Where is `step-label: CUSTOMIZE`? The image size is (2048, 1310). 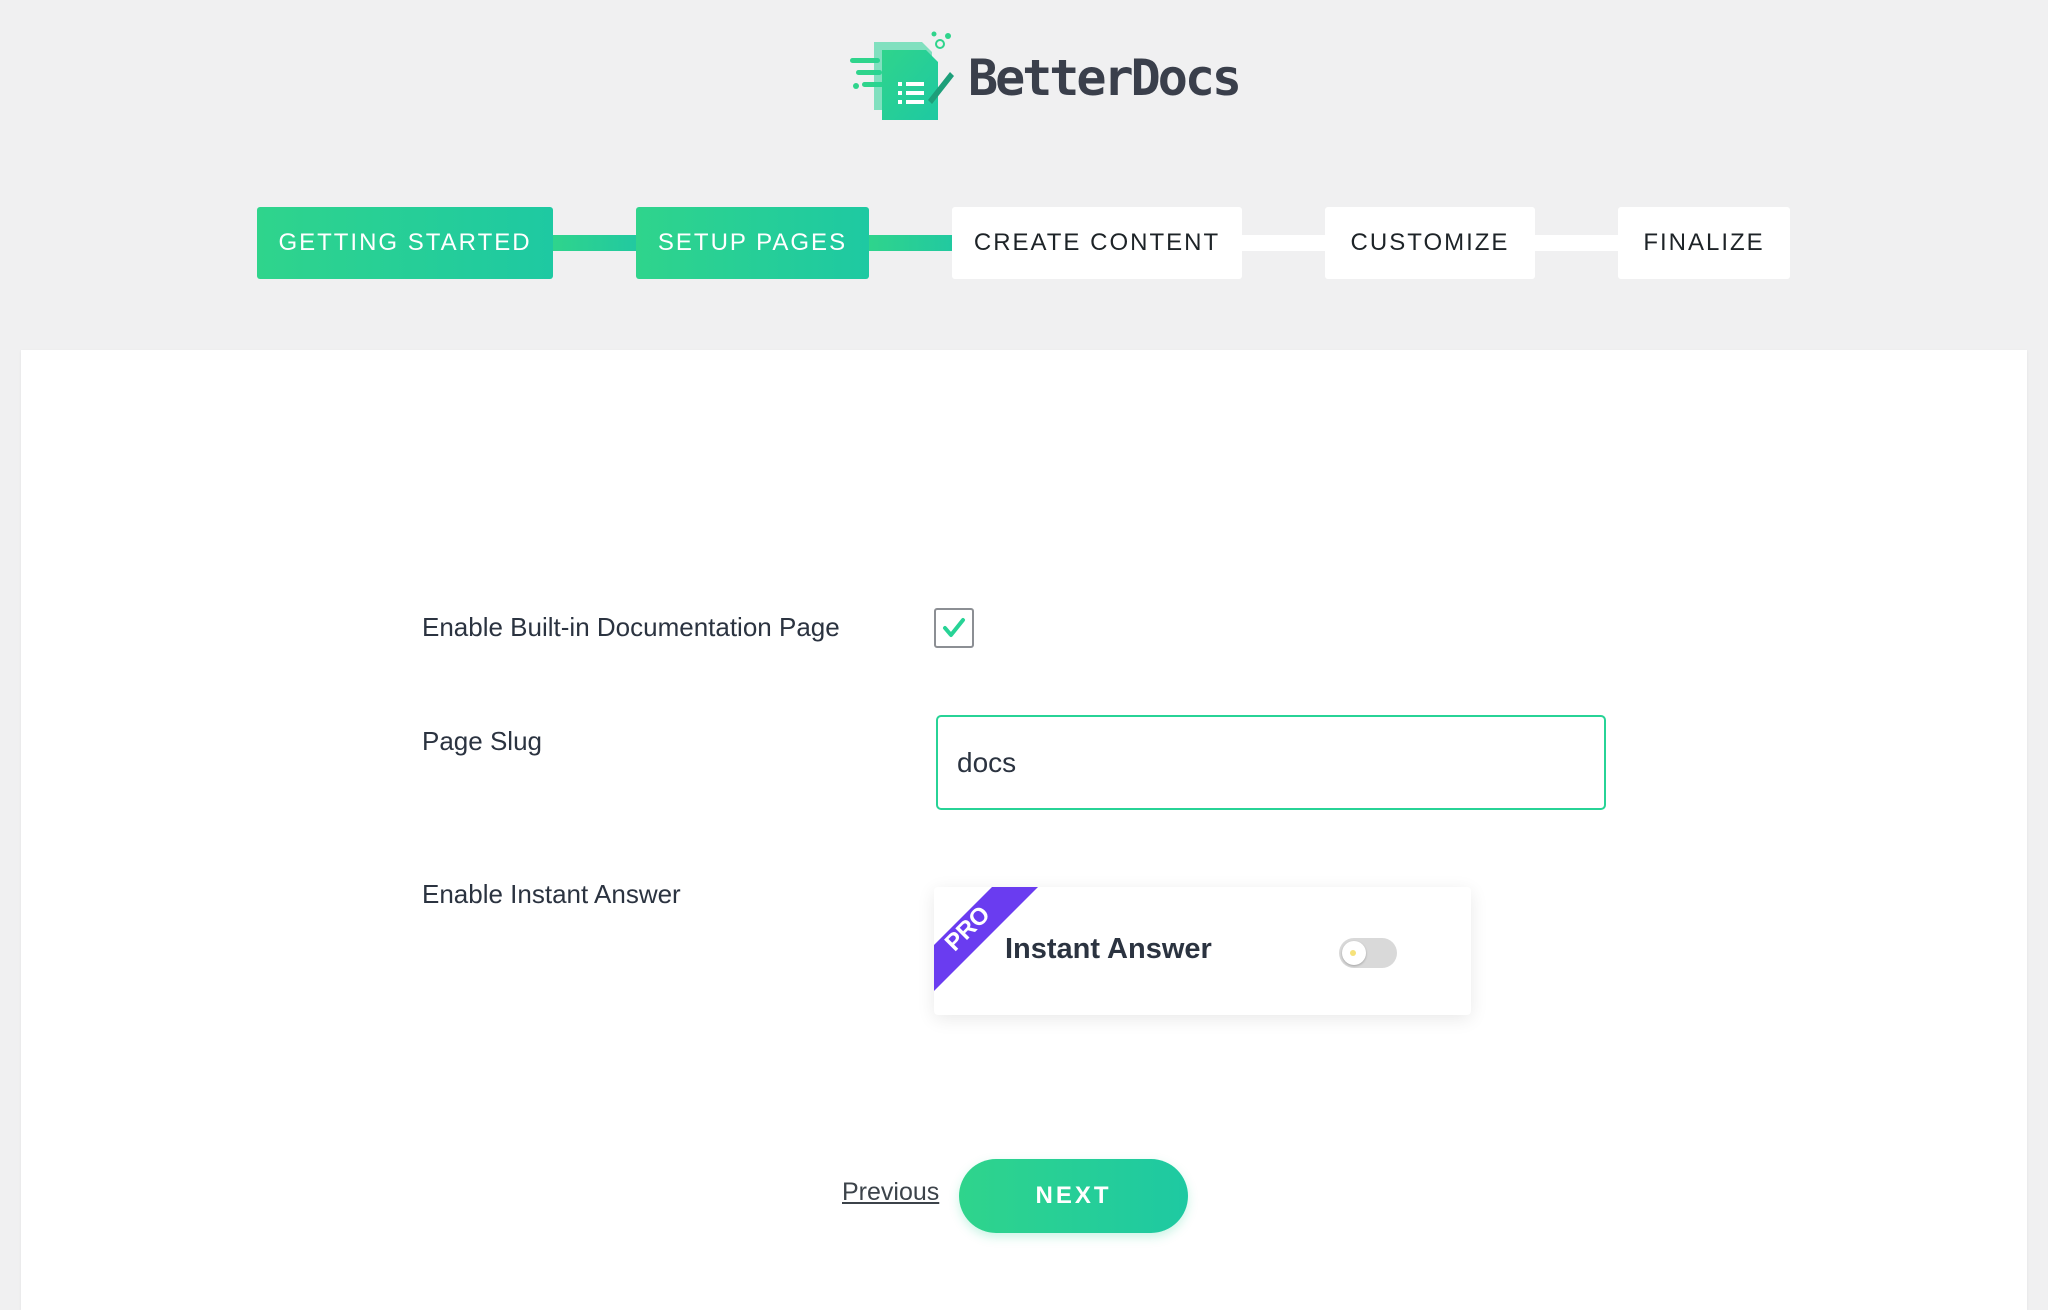 step-label: CUSTOMIZE is located at coordinates (1430, 242).